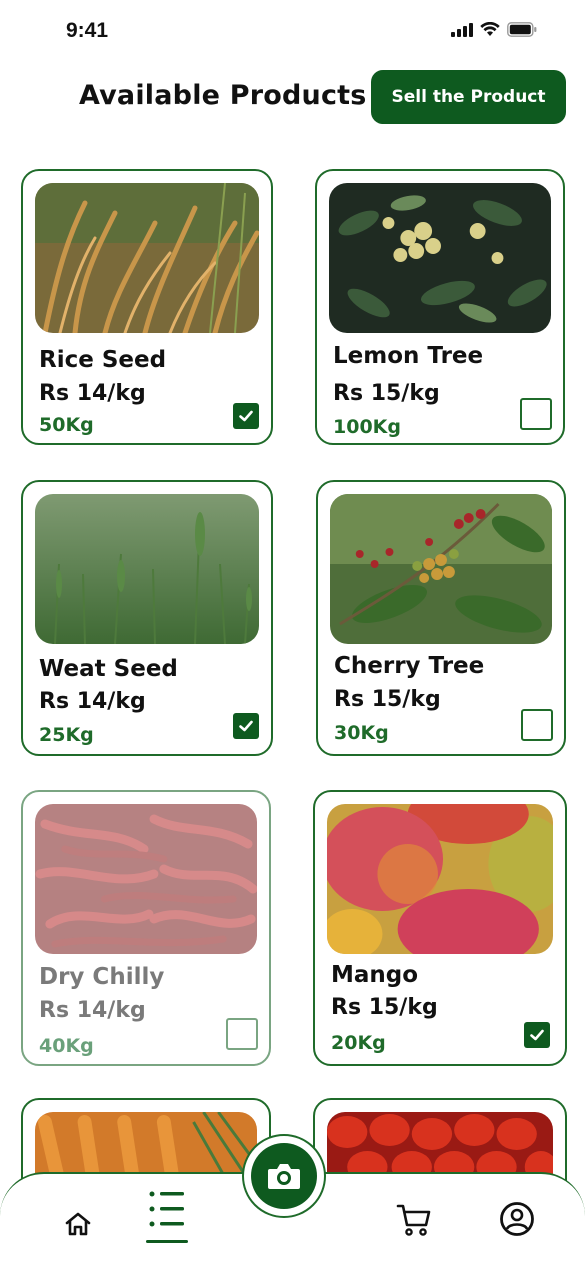 This screenshot has width=585, height=1266. What do you see at coordinates (441, 569) in the screenshot?
I see `cherry-tree-photo` at bounding box center [441, 569].